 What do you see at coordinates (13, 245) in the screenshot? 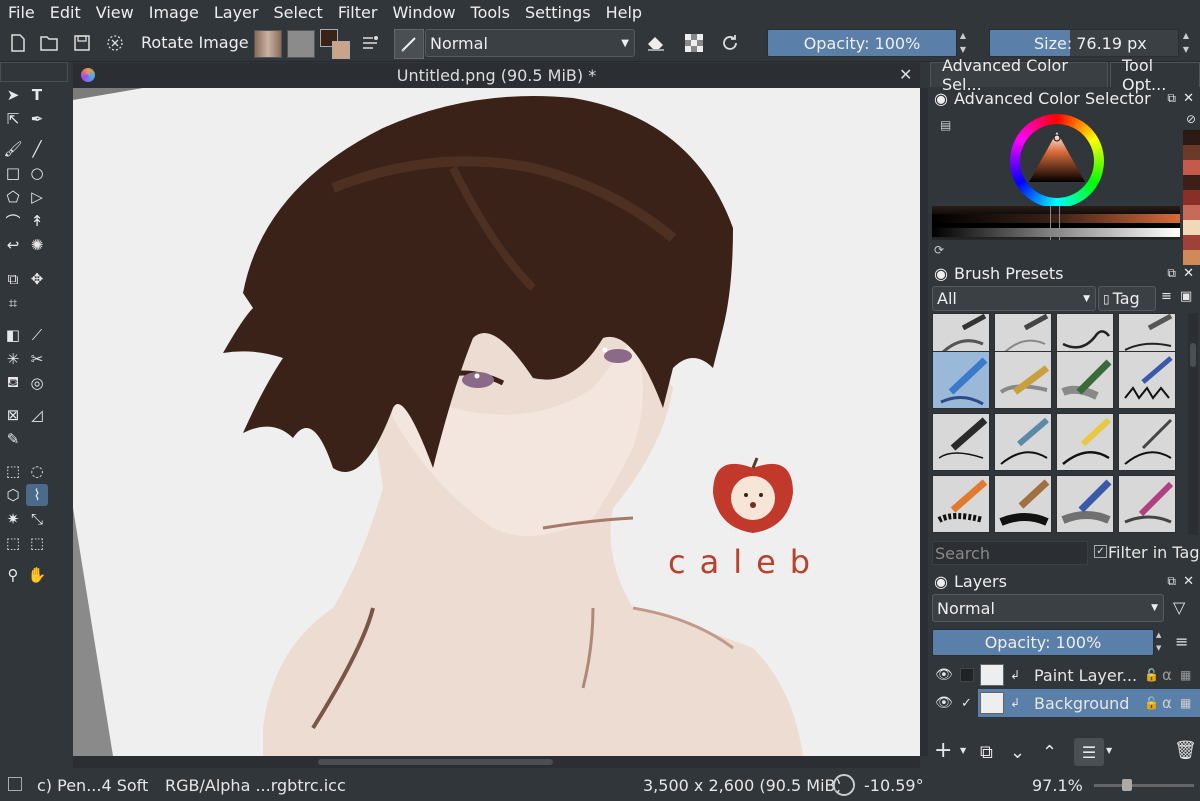
I see `dynamic-brush-icon: ↩` at bounding box center [13, 245].